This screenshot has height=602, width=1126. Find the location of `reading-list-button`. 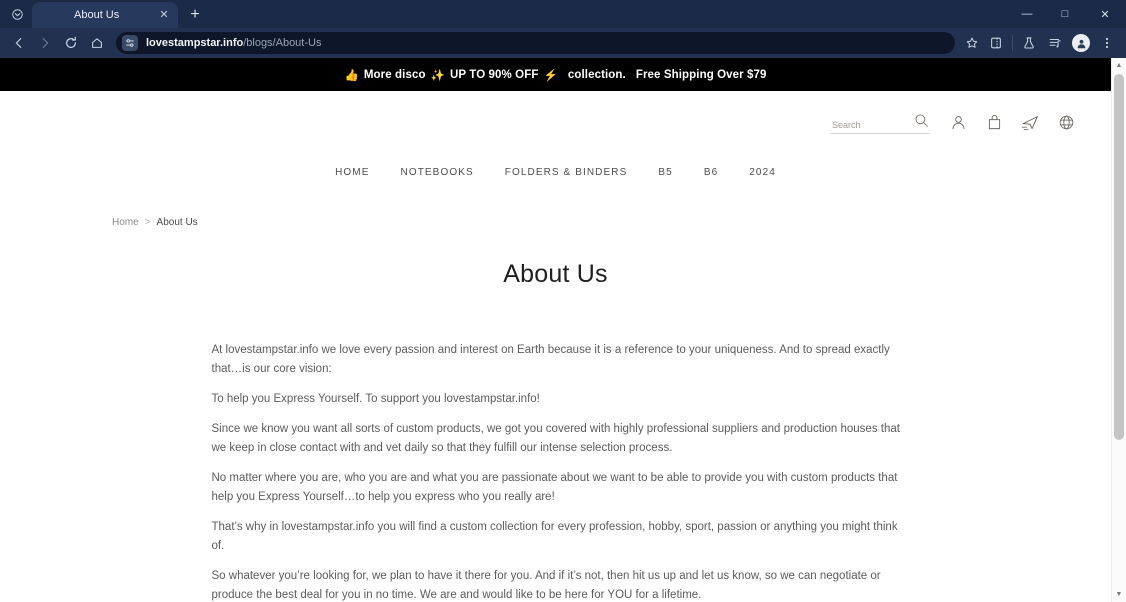

reading-list-button is located at coordinates (1055, 43).